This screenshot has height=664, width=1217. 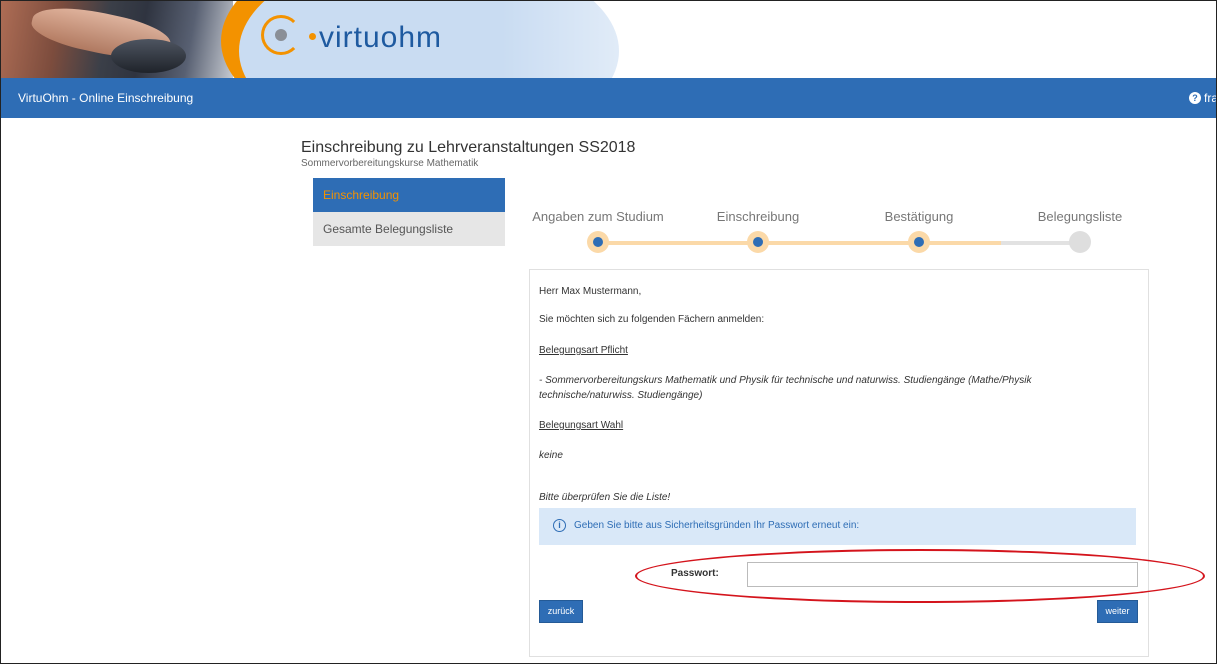 What do you see at coordinates (148, 56) in the screenshot?
I see `banner-mouse-shape` at bounding box center [148, 56].